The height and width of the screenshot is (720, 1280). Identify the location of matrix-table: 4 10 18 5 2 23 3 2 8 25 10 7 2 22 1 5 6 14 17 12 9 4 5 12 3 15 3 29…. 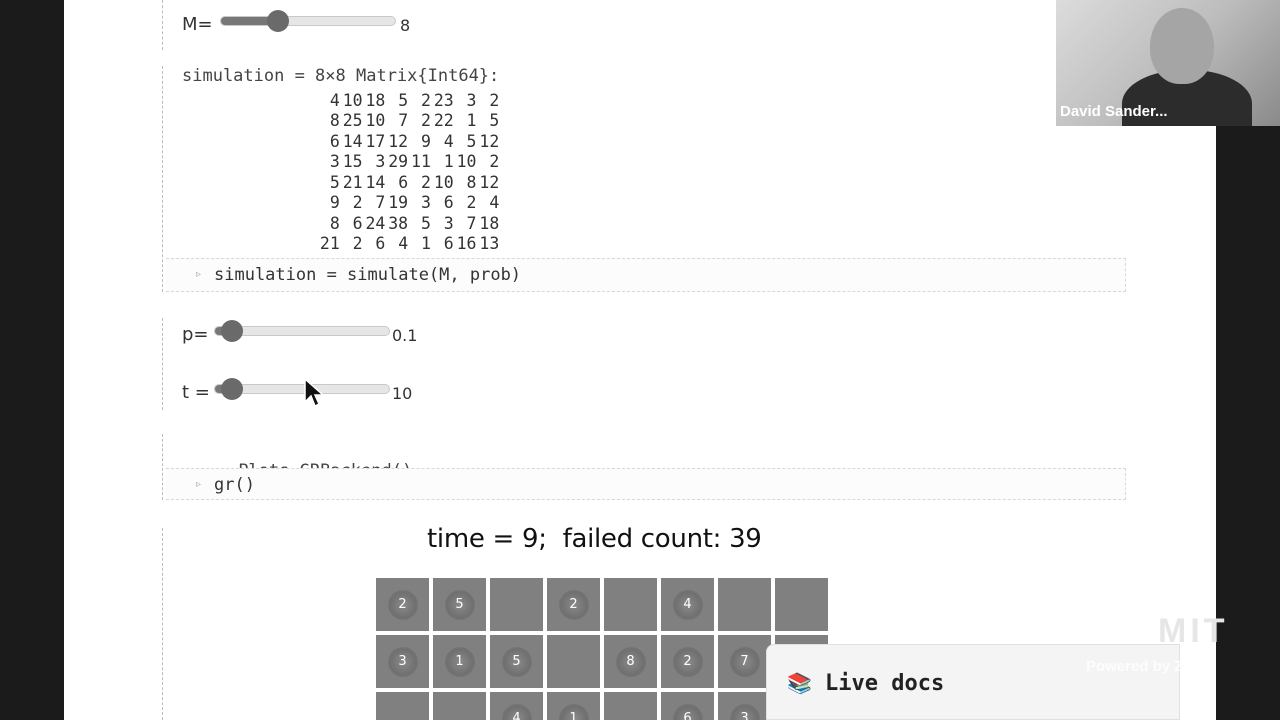
(408, 172).